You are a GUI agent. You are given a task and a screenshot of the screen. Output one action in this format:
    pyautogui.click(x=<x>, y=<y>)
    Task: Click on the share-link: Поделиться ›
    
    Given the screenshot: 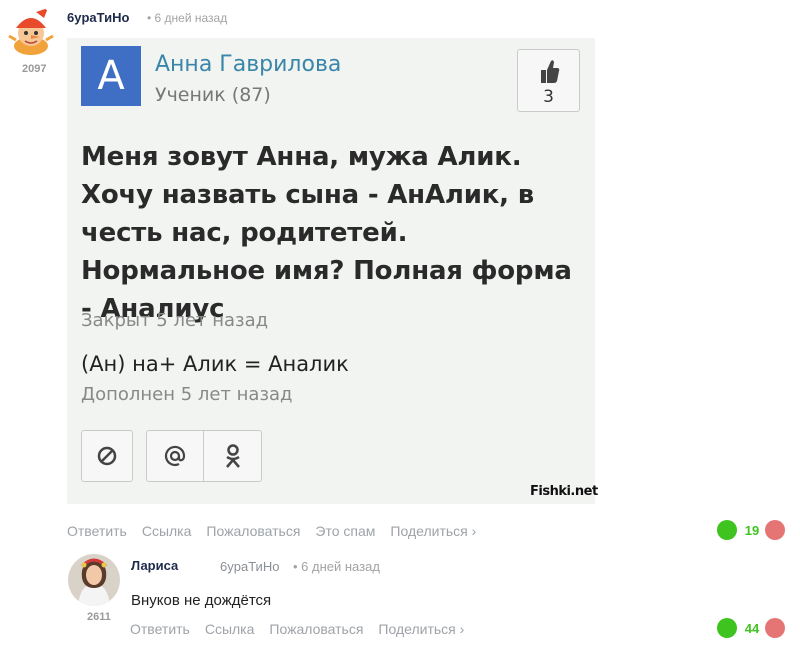 What is the action you would take?
    pyautogui.click(x=433, y=531)
    